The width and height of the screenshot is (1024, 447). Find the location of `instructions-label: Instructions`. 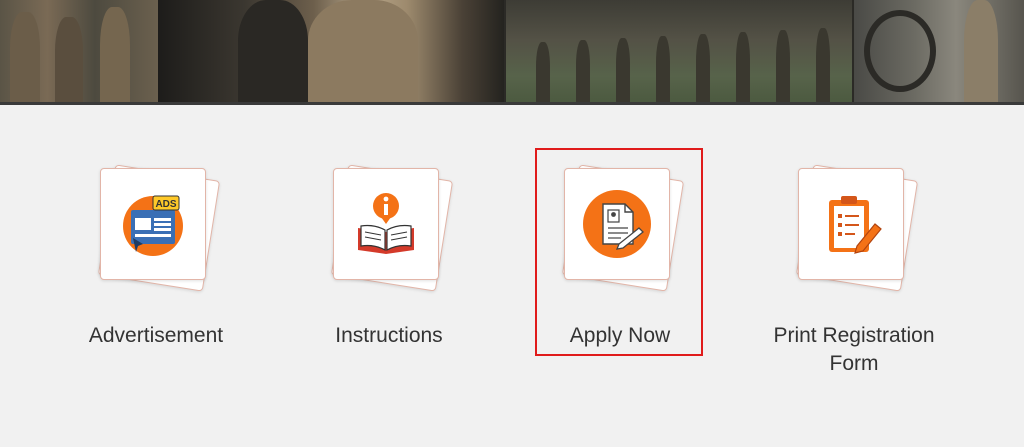

instructions-label: Instructions is located at coordinates (389, 336).